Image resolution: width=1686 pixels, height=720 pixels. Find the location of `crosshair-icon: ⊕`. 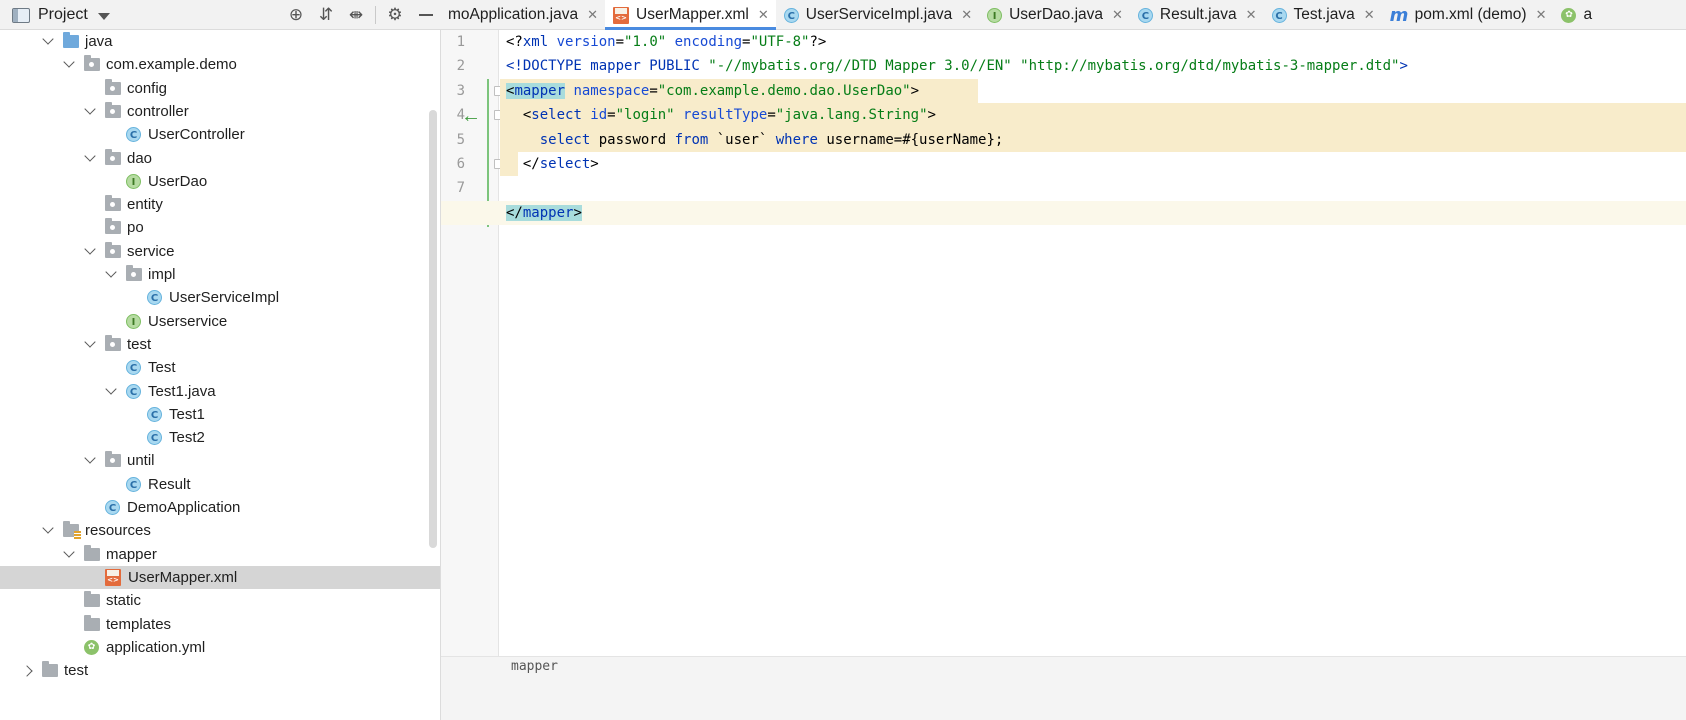

crosshair-icon: ⊕ is located at coordinates (296, 15).